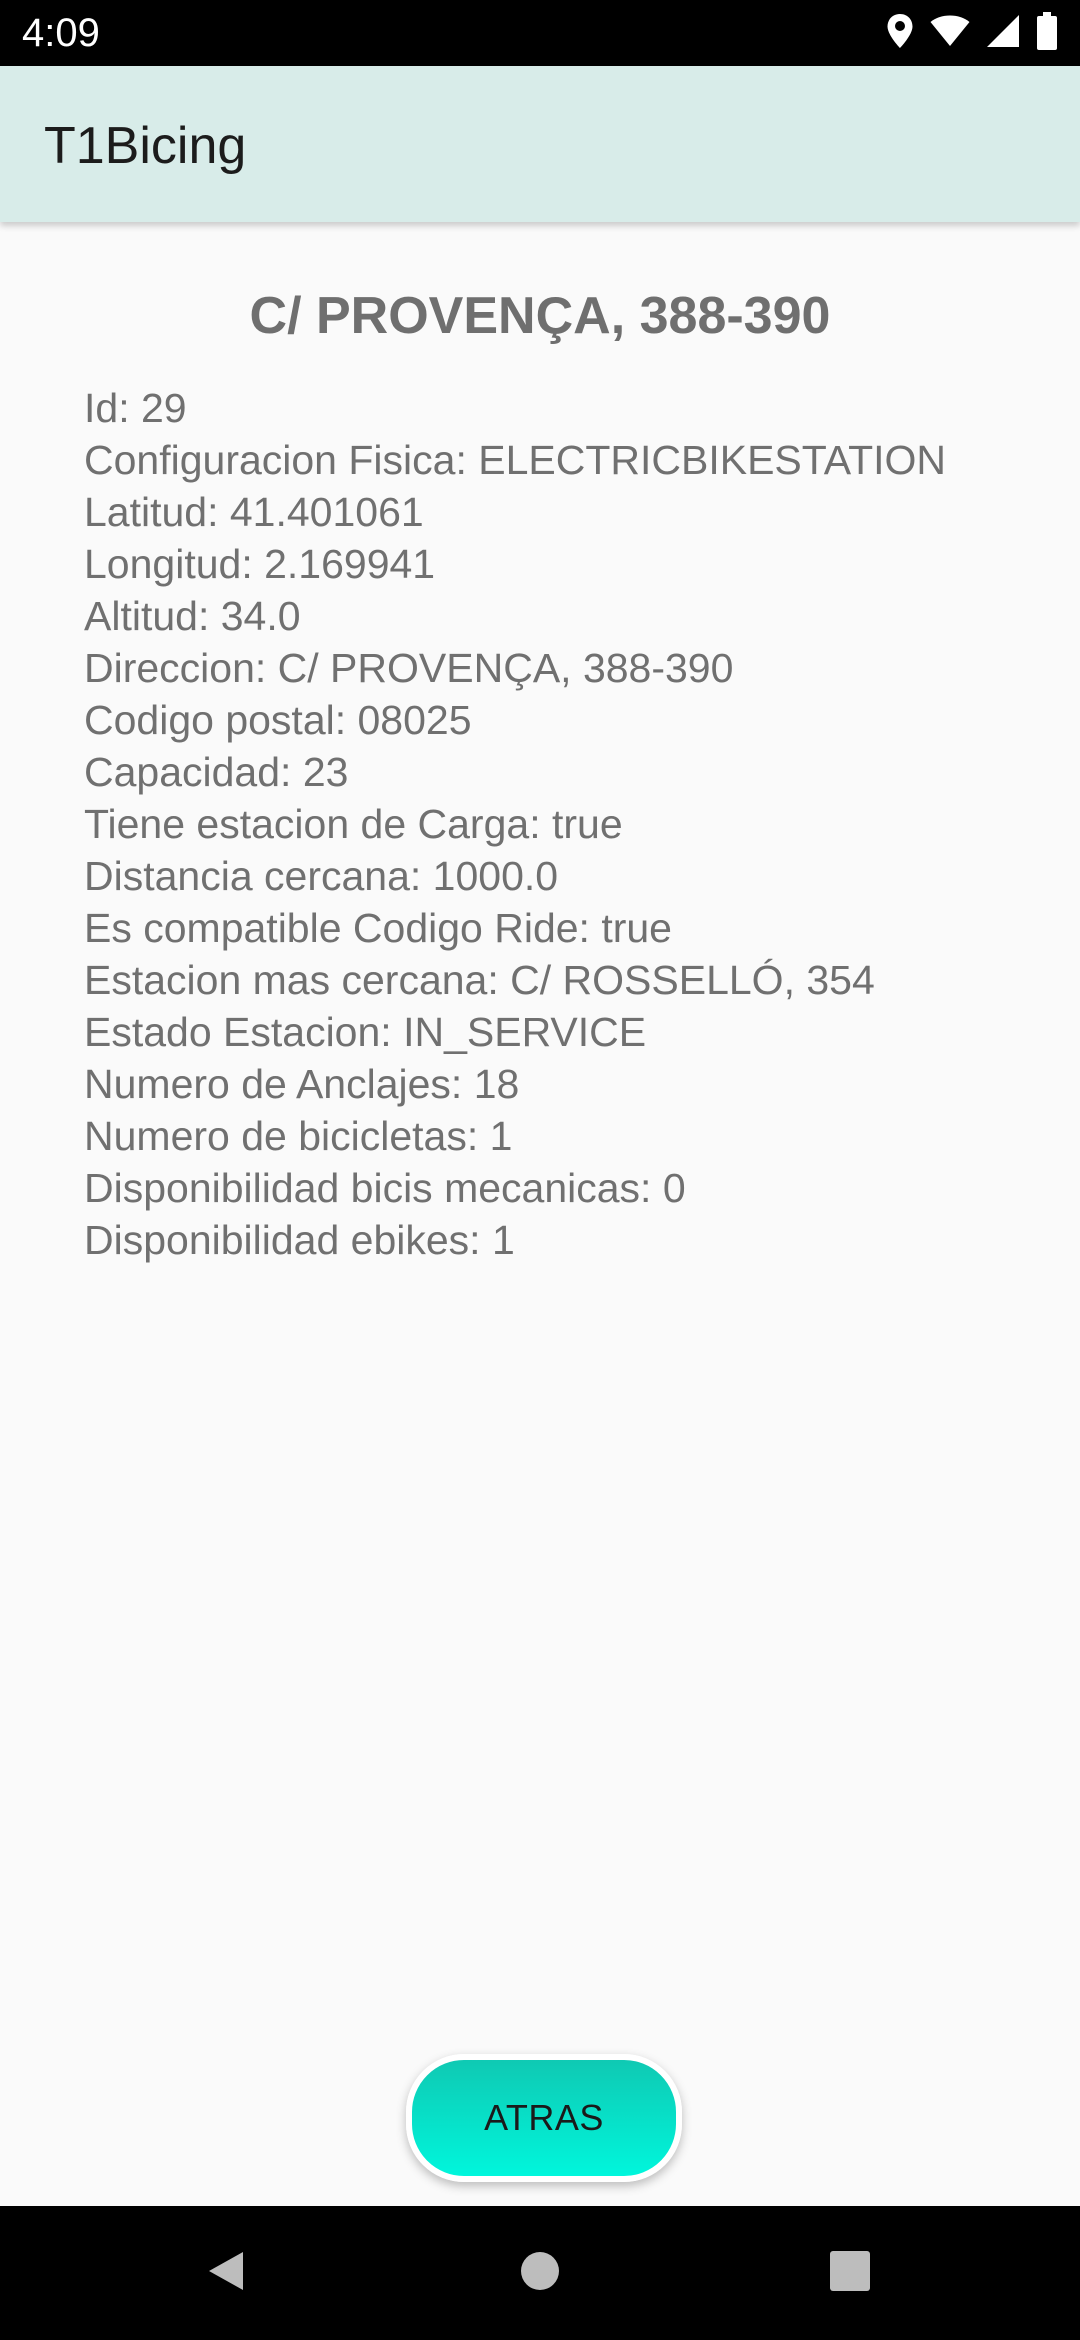 The height and width of the screenshot is (2340, 1080). I want to click on detail-numero-anclajes: Numero de Anclajes: 18, so click(302, 1084).